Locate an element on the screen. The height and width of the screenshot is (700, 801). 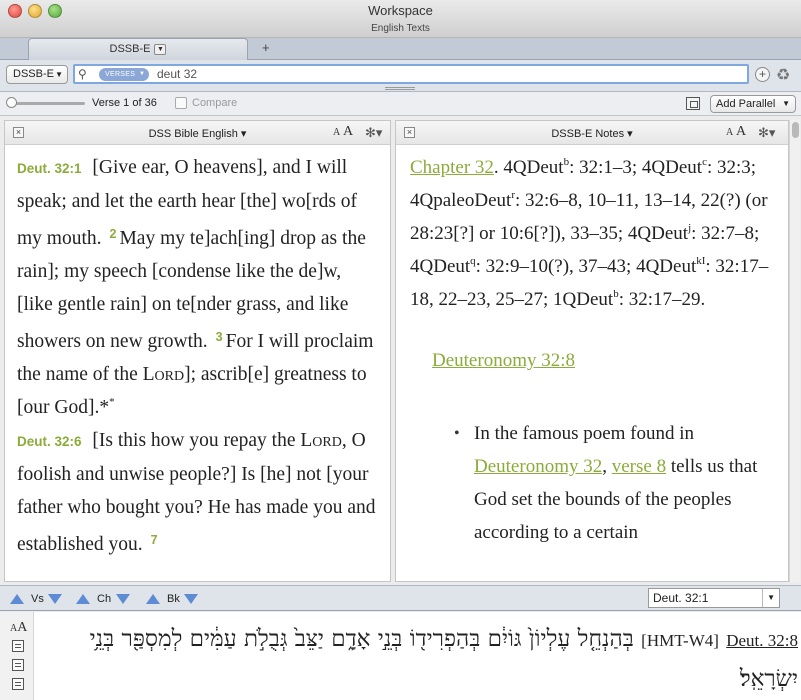
next-chapter-button is located at coordinates (123, 599).